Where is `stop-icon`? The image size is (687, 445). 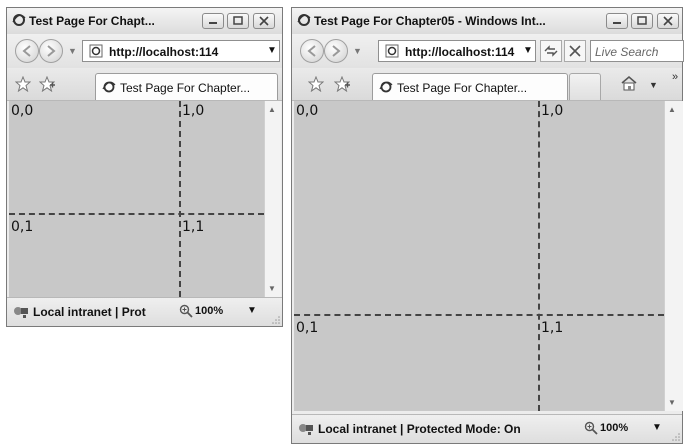 stop-icon is located at coordinates (575, 51).